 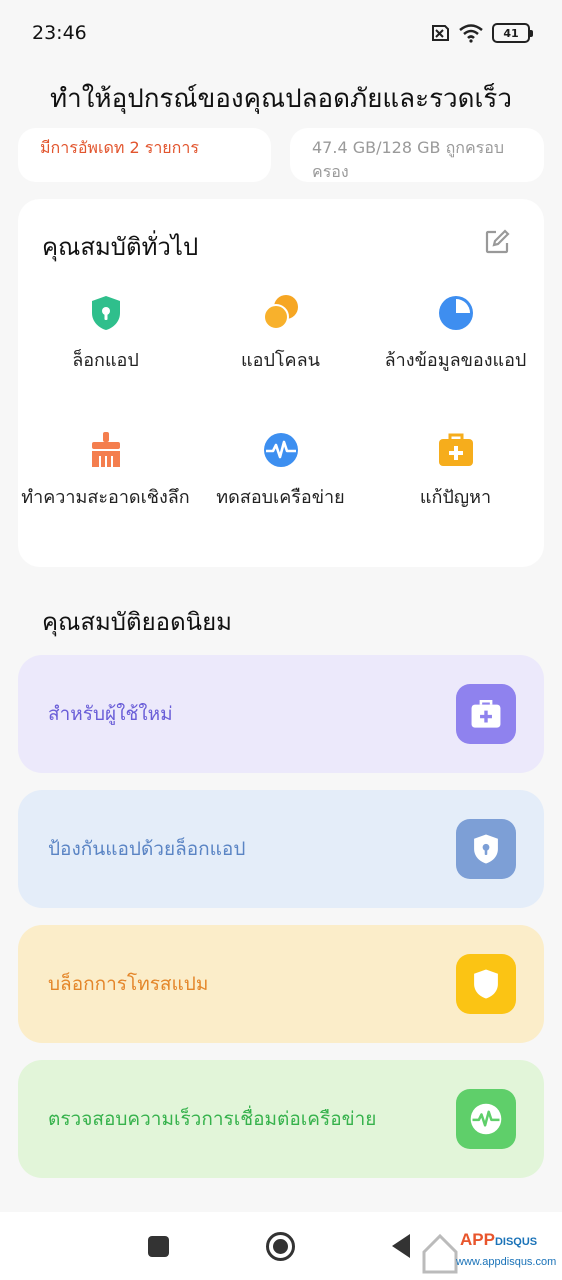 What do you see at coordinates (506, 1262) in the screenshot?
I see `watermark-url: www.appdisqus.com` at bounding box center [506, 1262].